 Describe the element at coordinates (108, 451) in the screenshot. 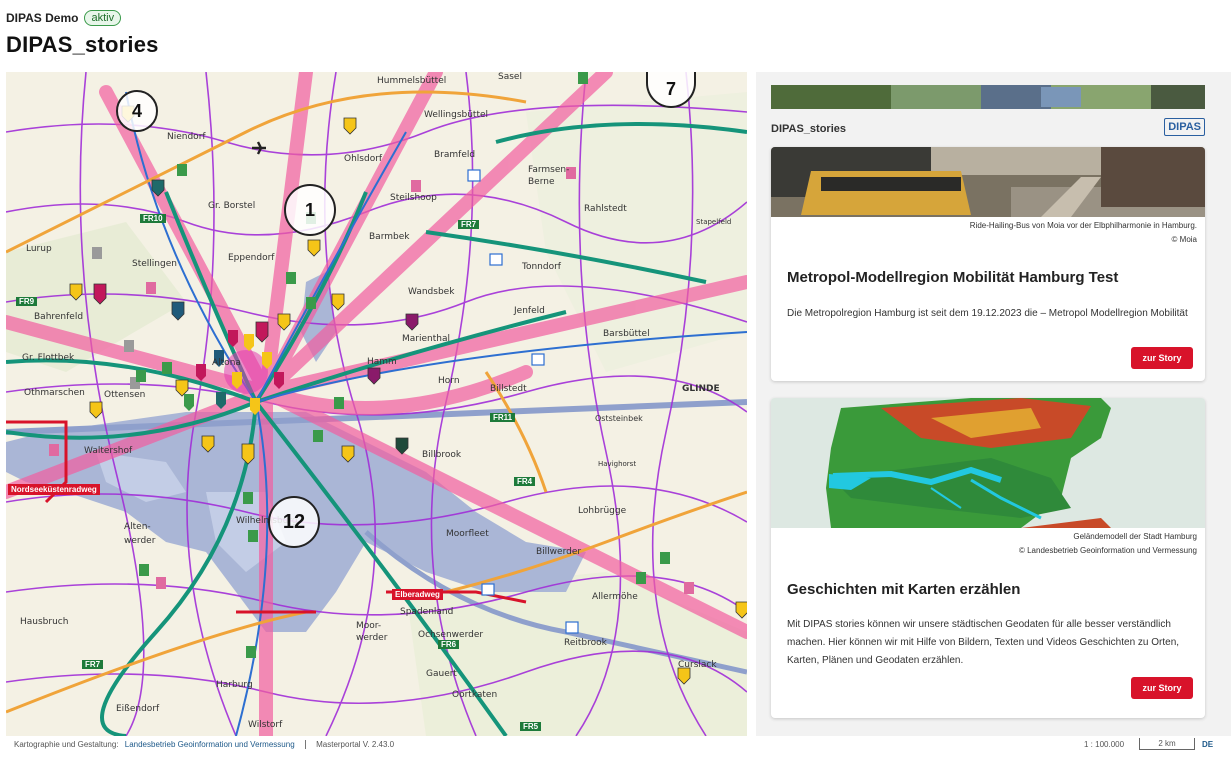

I see `map-label: Waltershof` at that location.